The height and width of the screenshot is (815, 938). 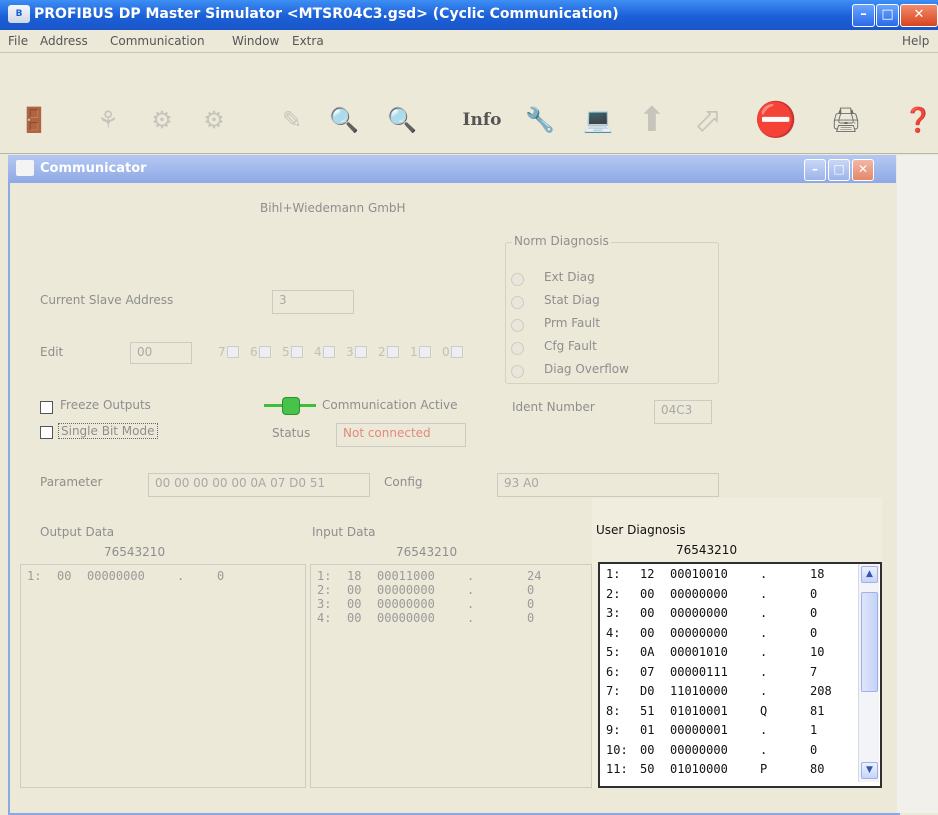 What do you see at coordinates (108, 431) in the screenshot?
I see `single-bit-mode-label: Single Bit Mode` at bounding box center [108, 431].